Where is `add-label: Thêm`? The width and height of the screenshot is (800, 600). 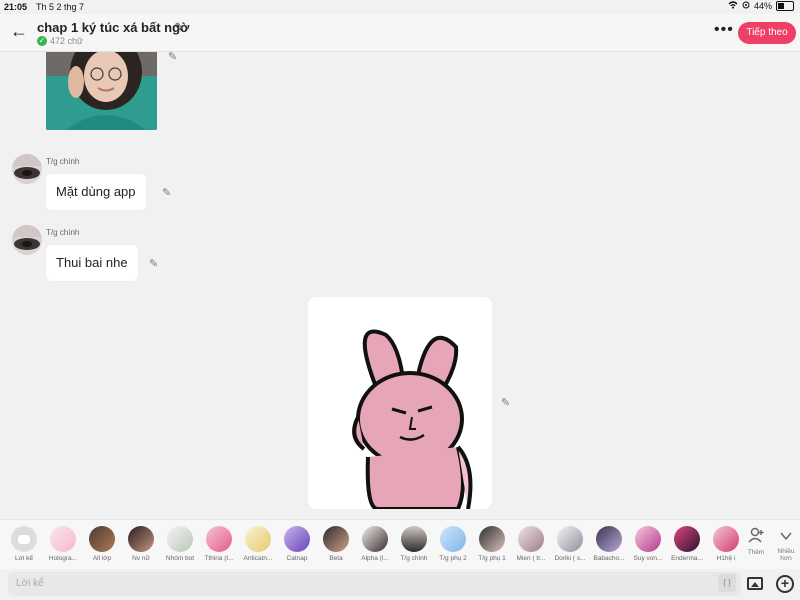 add-label: Thêm is located at coordinates (756, 552).